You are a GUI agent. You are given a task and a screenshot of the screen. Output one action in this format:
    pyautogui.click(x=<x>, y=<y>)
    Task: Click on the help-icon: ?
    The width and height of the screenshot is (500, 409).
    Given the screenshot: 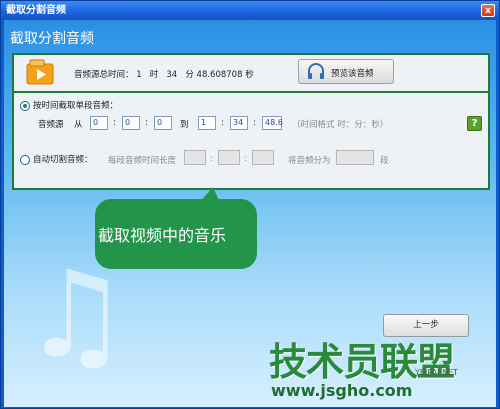 What is the action you would take?
    pyautogui.click(x=474, y=123)
    